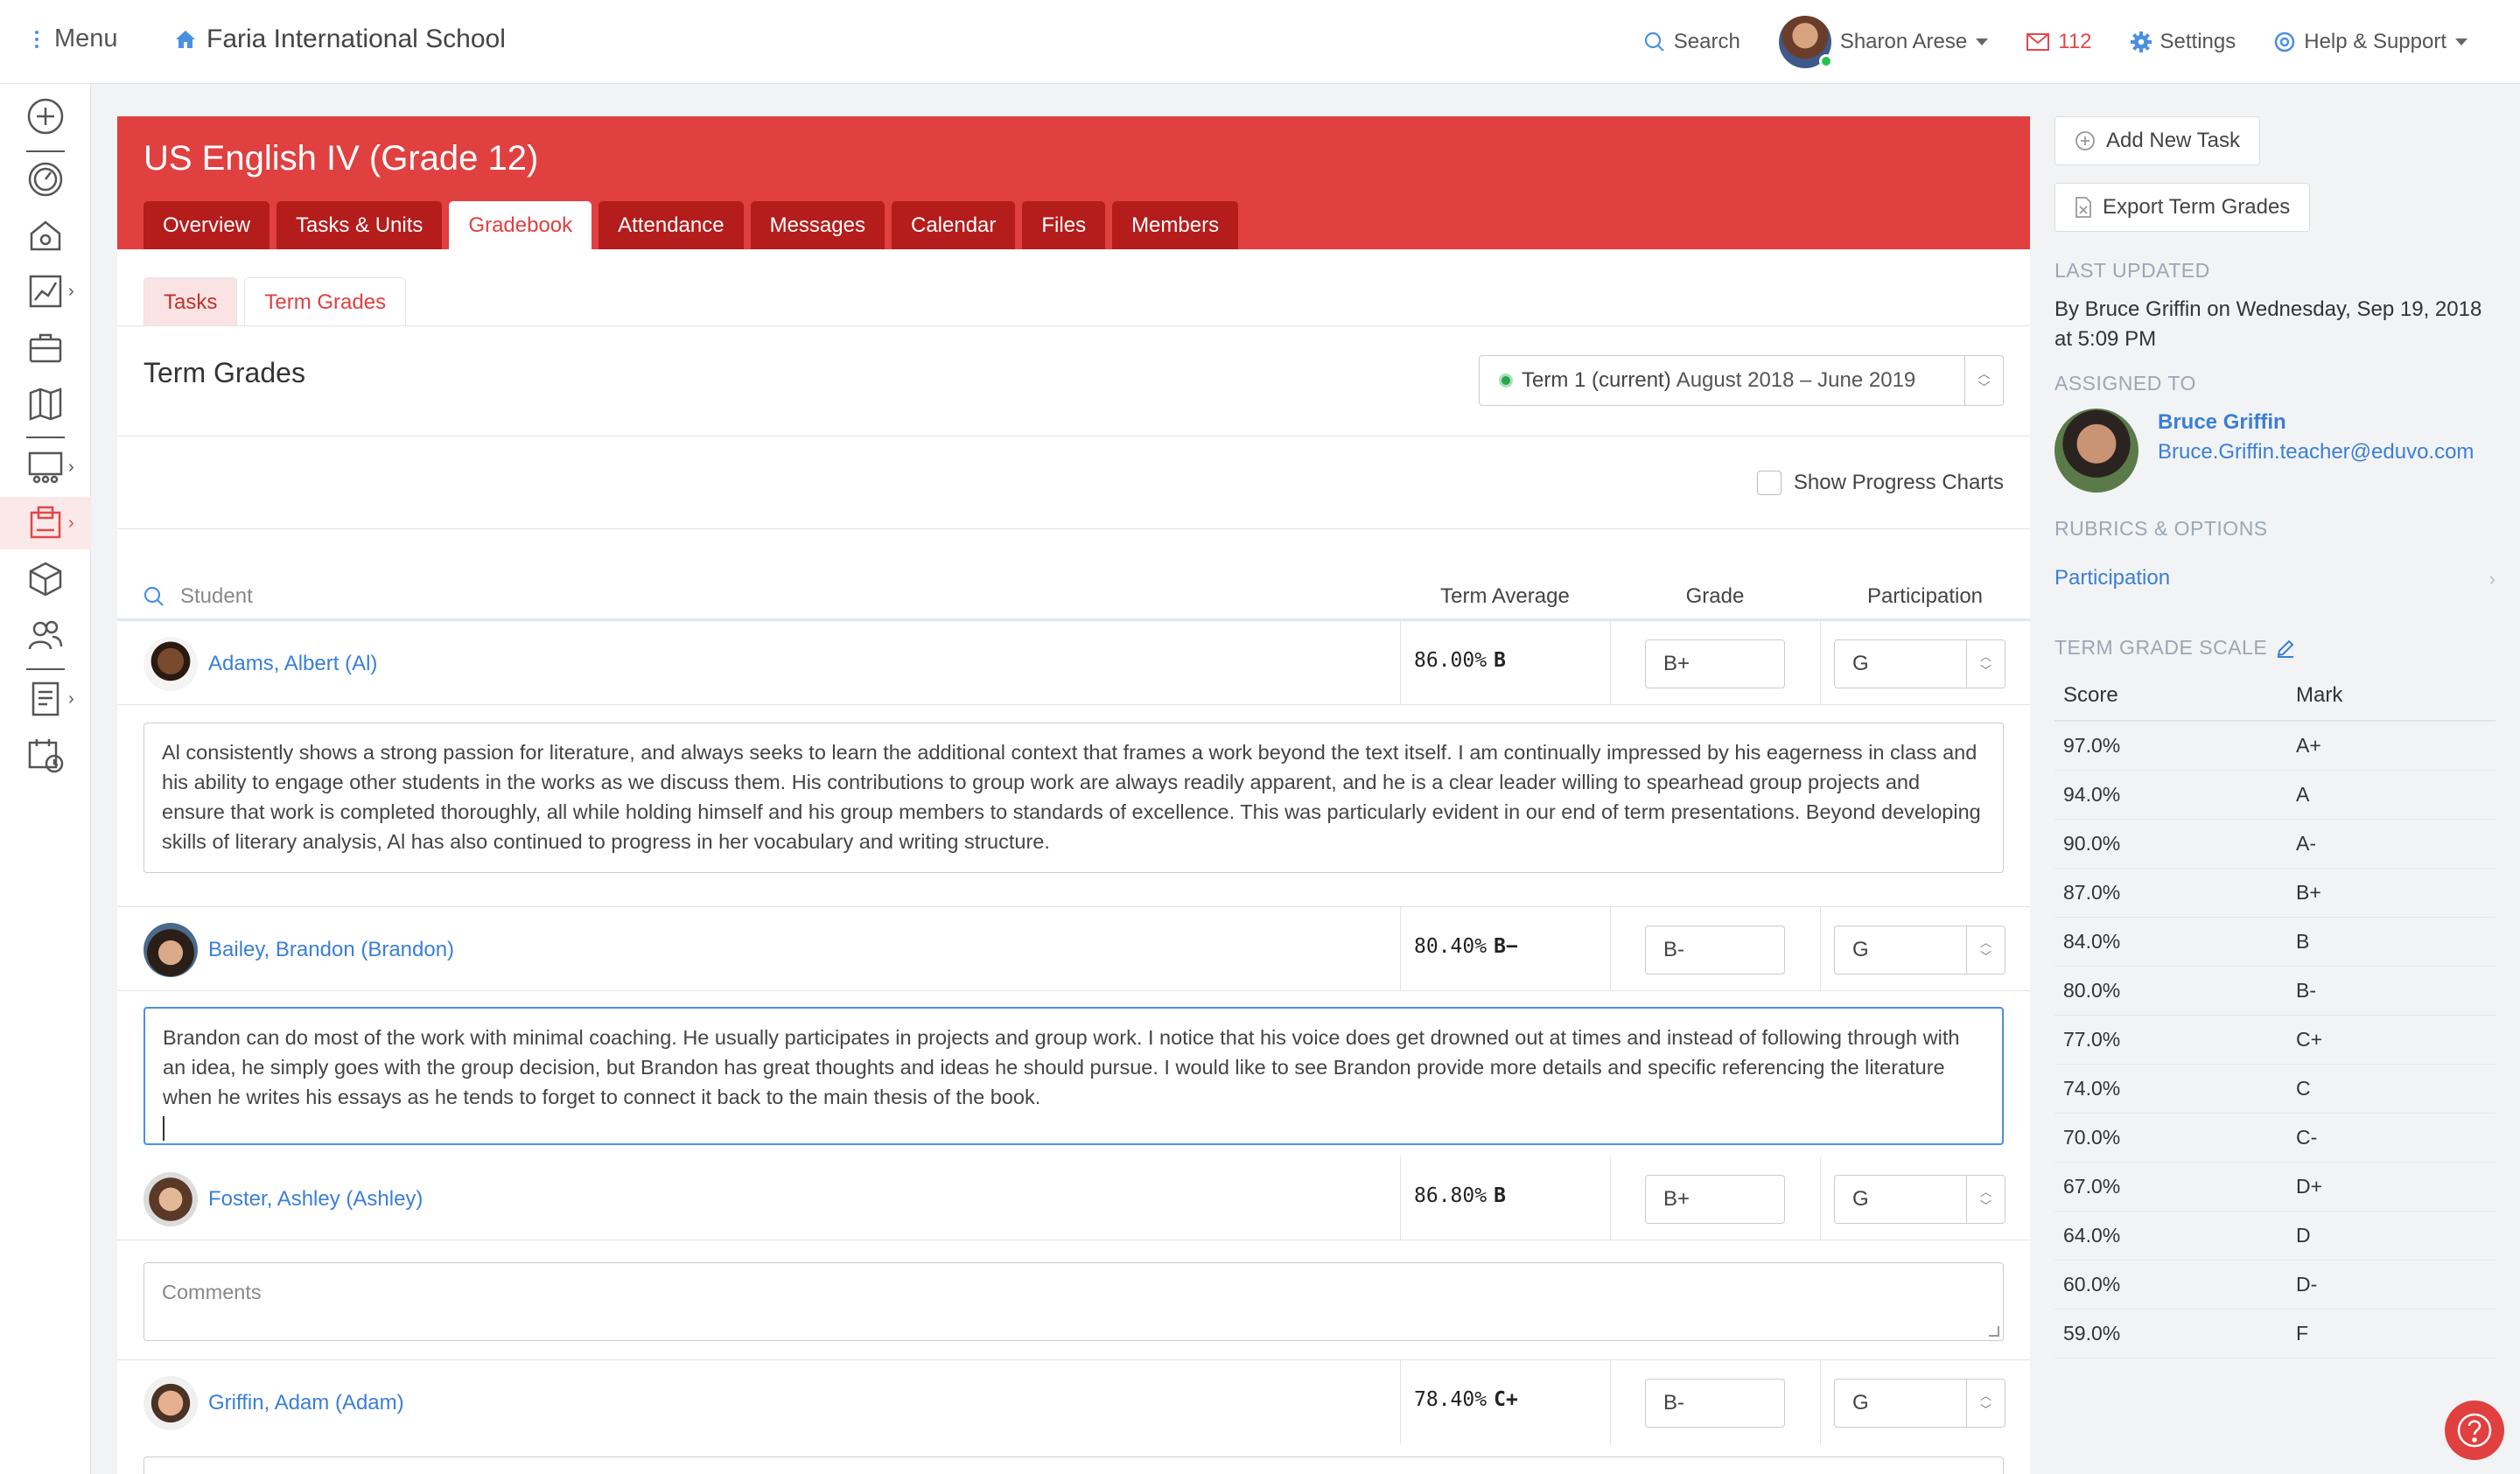 The width and height of the screenshot is (2520, 1474). Describe the element at coordinates (325, 301) in the screenshot. I see `subtab-term-grades: Term Grades` at that location.